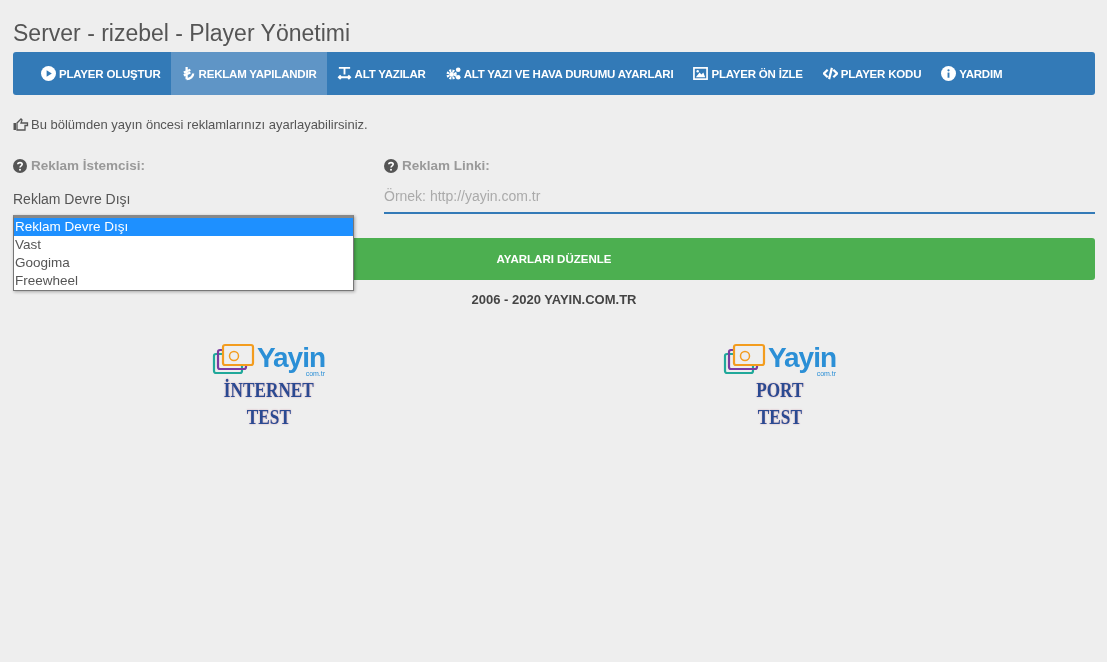  Describe the element at coordinates (248, 73) in the screenshot. I see `nav-tab: REKLAM YAPILANDIR` at that location.